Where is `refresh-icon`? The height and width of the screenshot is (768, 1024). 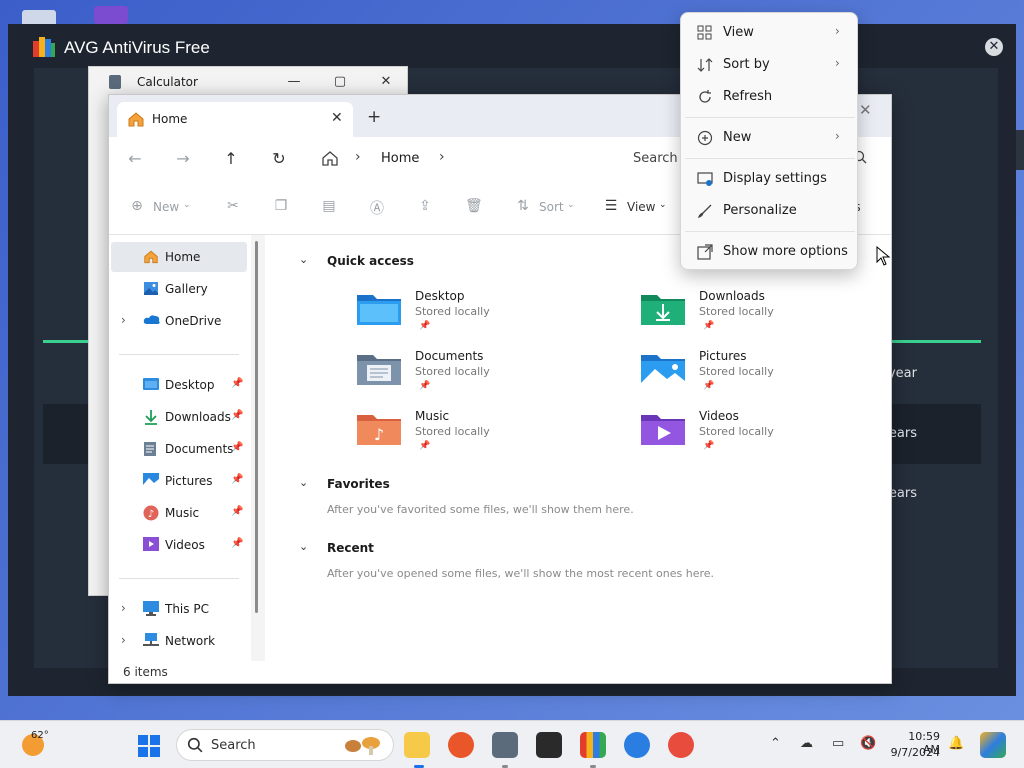 refresh-icon is located at coordinates (705, 97).